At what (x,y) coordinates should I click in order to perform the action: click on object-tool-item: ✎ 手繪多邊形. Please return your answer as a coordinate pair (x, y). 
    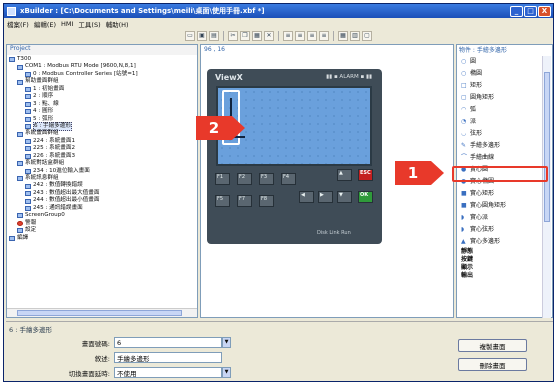
    Looking at the image, I should click on (500, 146).